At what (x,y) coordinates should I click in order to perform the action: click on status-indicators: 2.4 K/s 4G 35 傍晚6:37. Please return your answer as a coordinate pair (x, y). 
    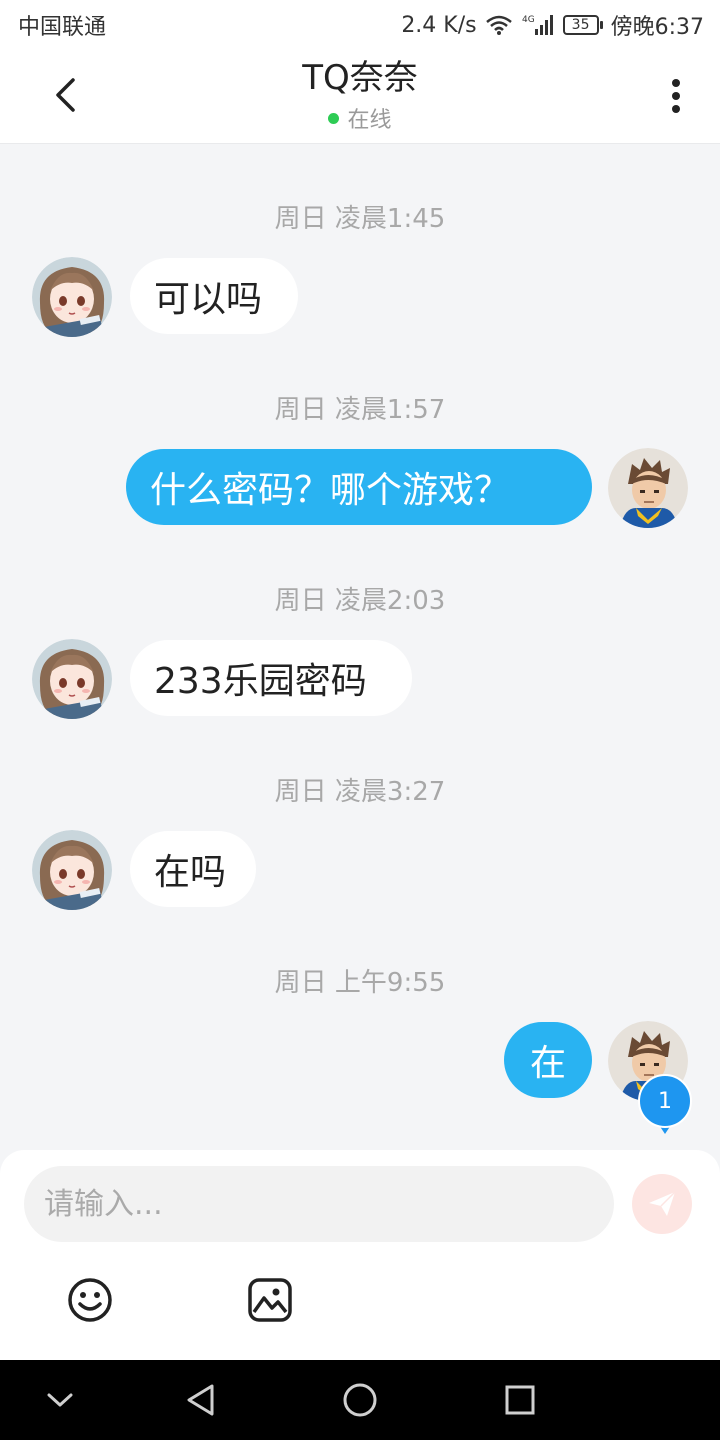
    Looking at the image, I should click on (552, 25).